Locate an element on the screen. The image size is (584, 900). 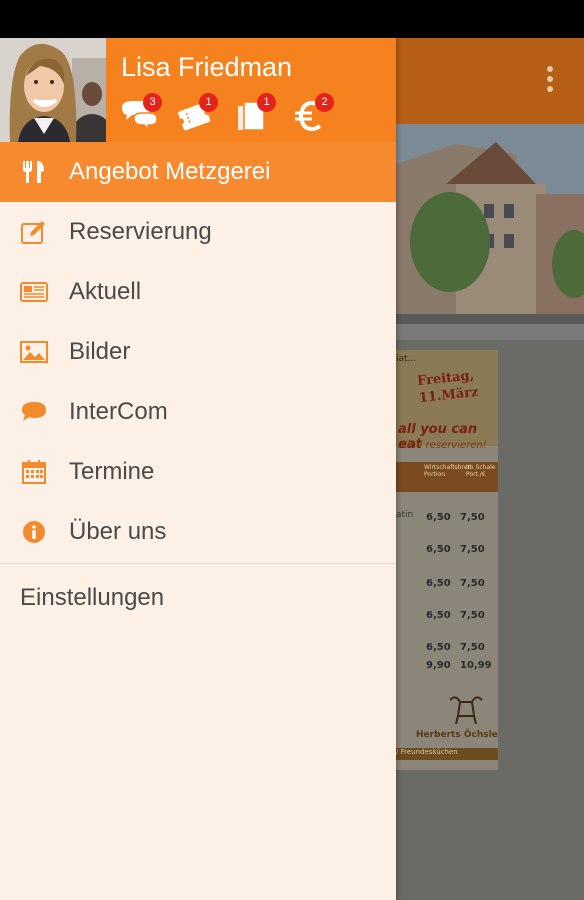
menu-item-aktuell: Aktuell is located at coordinates (198, 292).